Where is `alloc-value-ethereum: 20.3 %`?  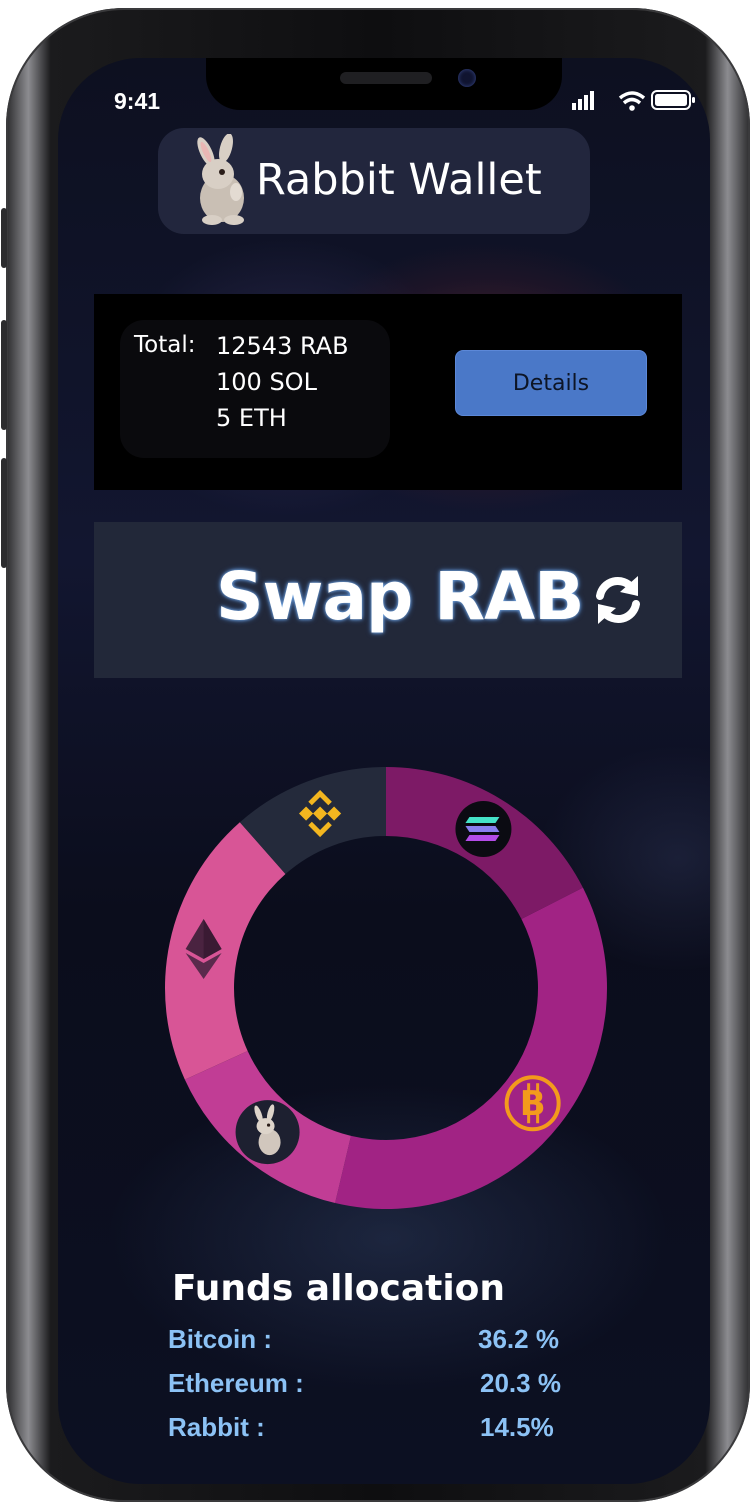 alloc-value-ethereum: 20.3 % is located at coordinates (520, 1383).